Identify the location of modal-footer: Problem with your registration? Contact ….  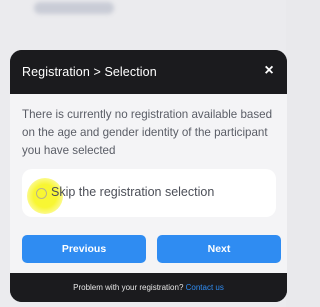
(148, 287).